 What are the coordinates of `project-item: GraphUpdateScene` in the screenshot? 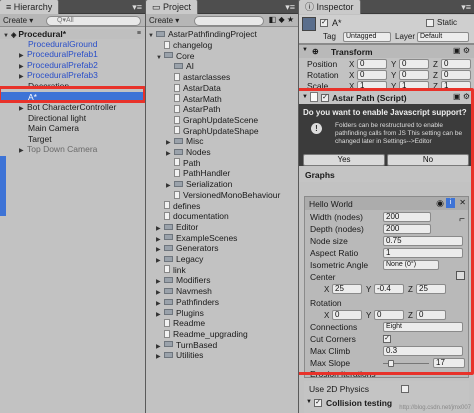 It's located at (222, 120).